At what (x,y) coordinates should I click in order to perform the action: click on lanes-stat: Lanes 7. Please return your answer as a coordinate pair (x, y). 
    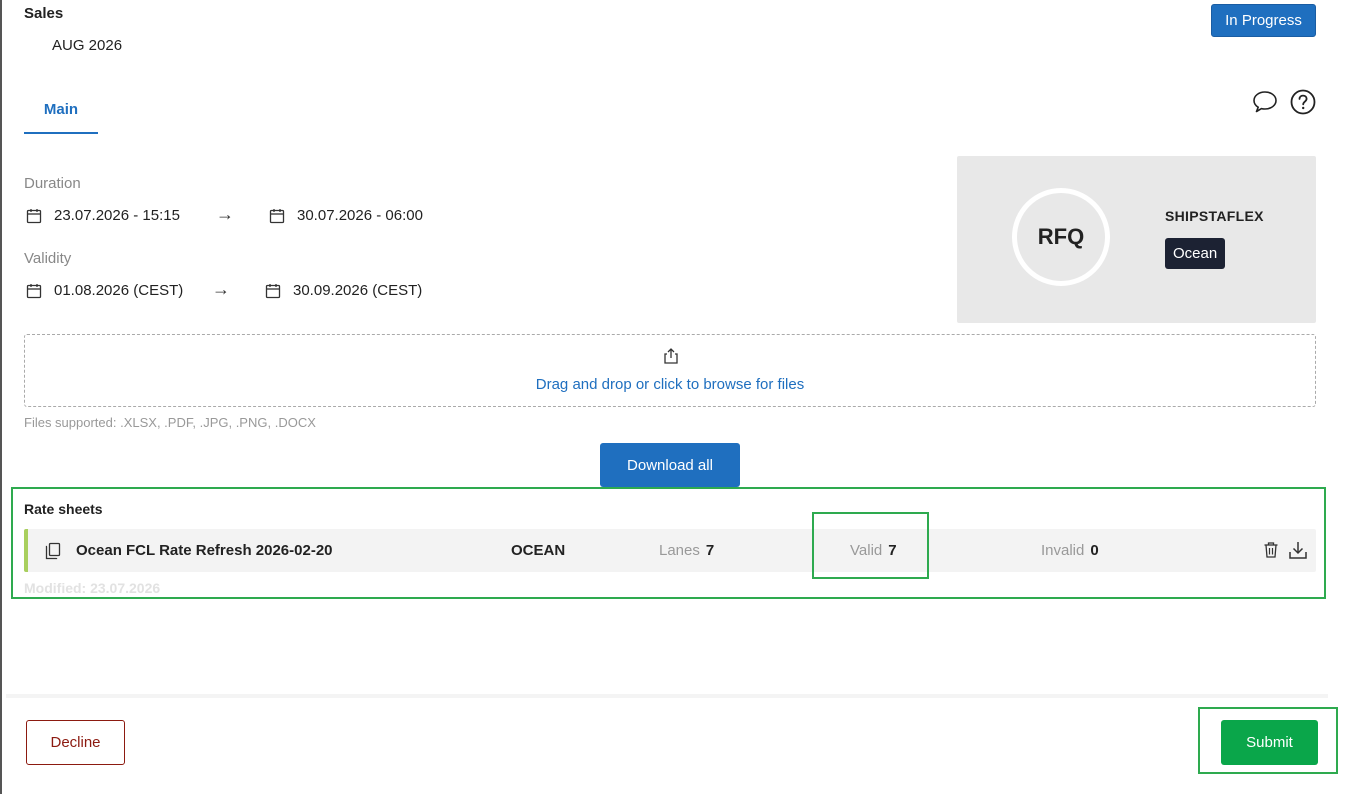
    Looking at the image, I should click on (686, 550).